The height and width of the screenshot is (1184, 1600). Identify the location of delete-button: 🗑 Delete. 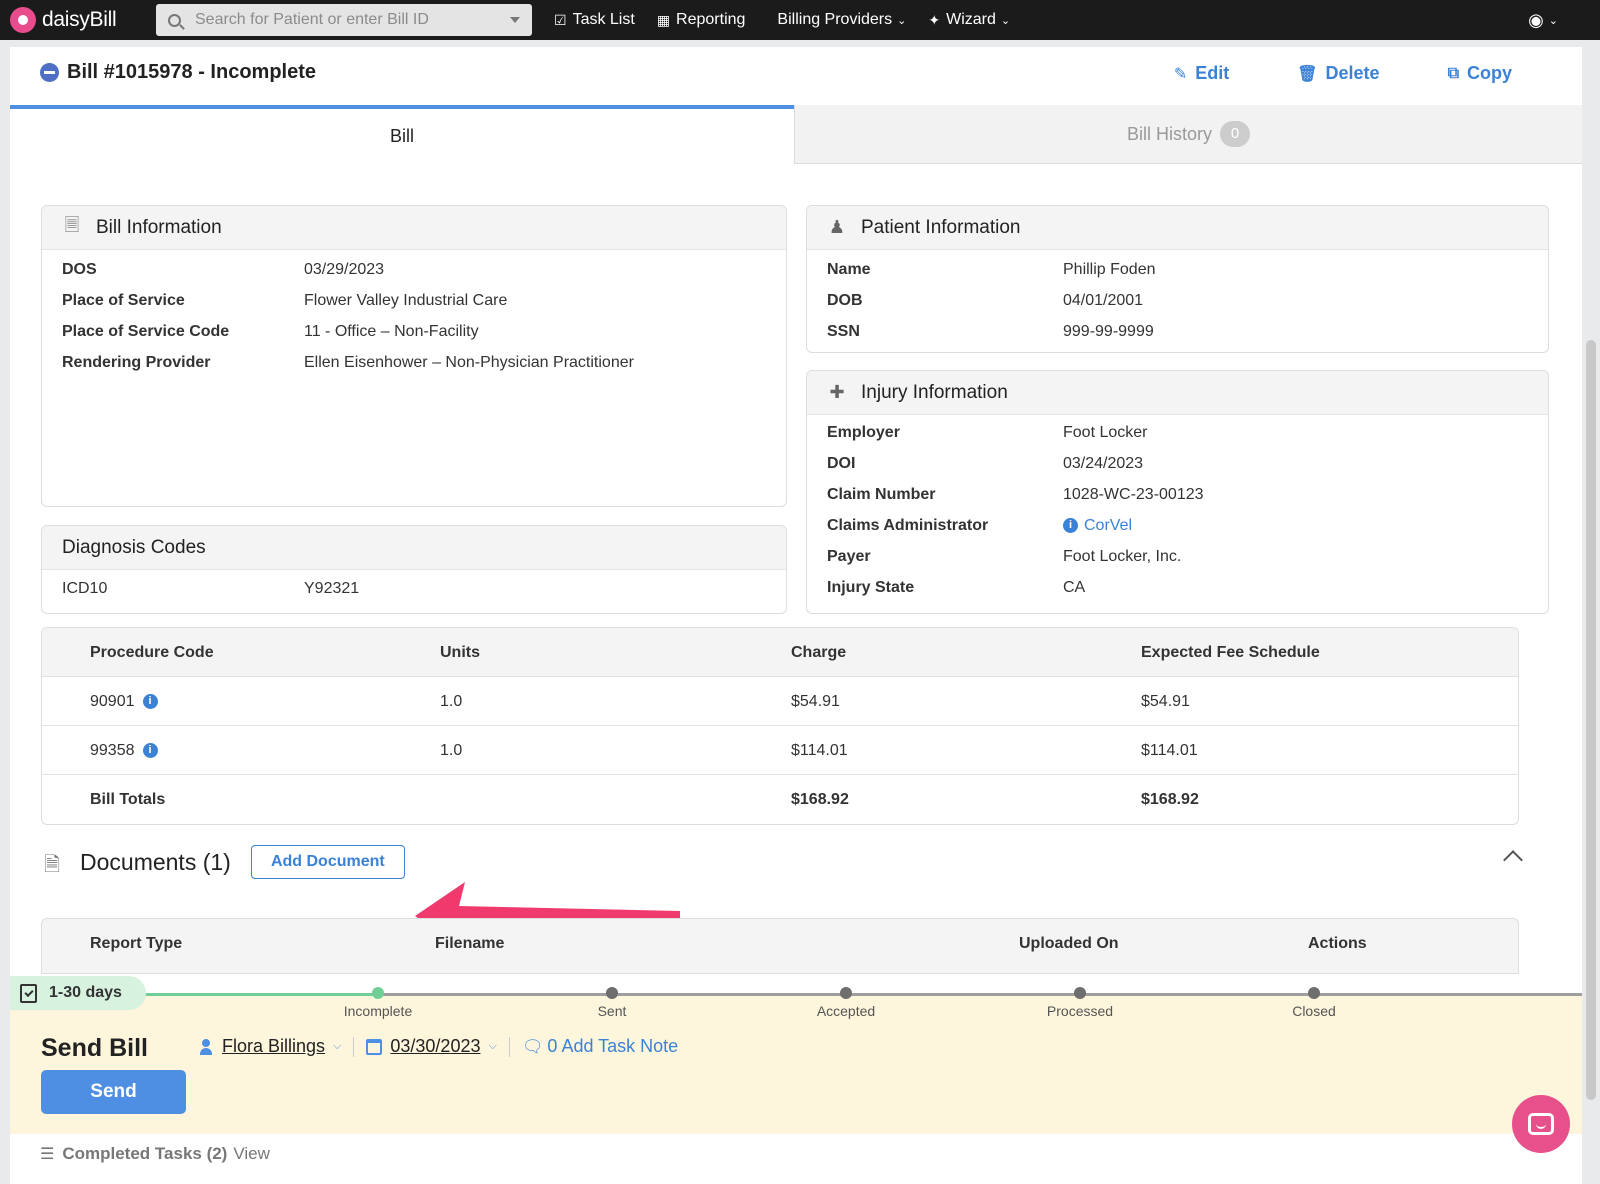
(1338, 73).